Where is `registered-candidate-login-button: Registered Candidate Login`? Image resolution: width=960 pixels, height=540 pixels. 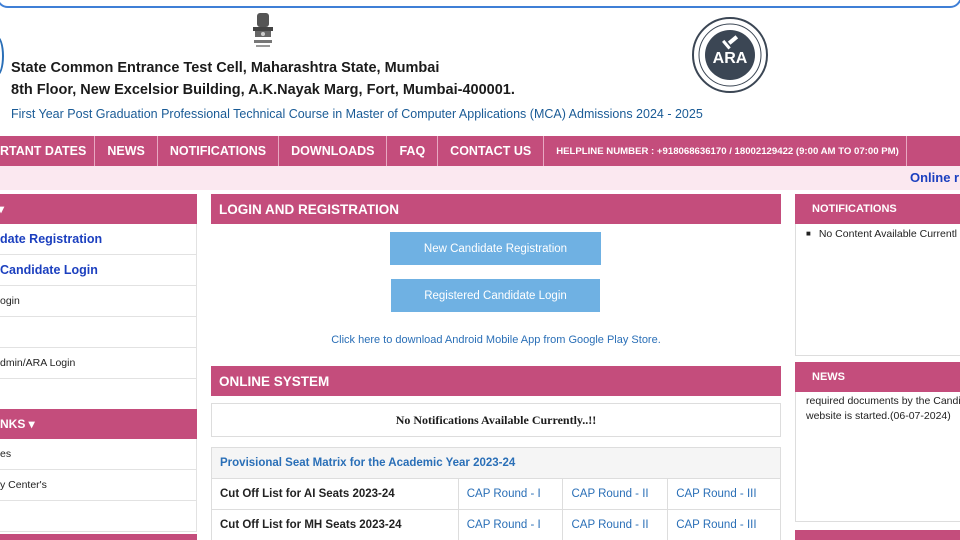 registered-candidate-login-button: Registered Candidate Login is located at coordinates (495, 295).